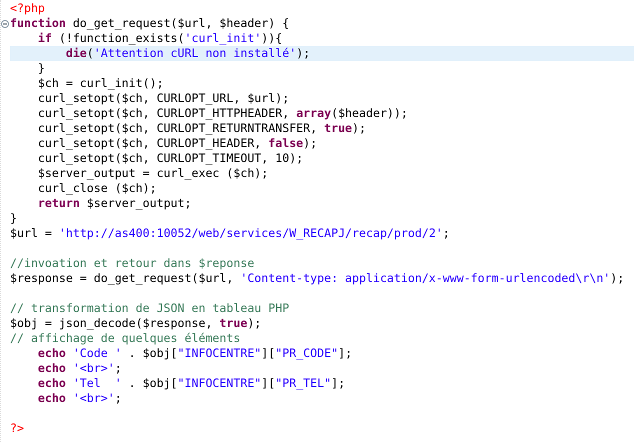 This screenshot has width=634, height=442. Describe the element at coordinates (195, 353) in the screenshot. I see `code-line: echo 'Code ' . $obj["INFOCENTRE"]["PR_CODE"];` at that location.